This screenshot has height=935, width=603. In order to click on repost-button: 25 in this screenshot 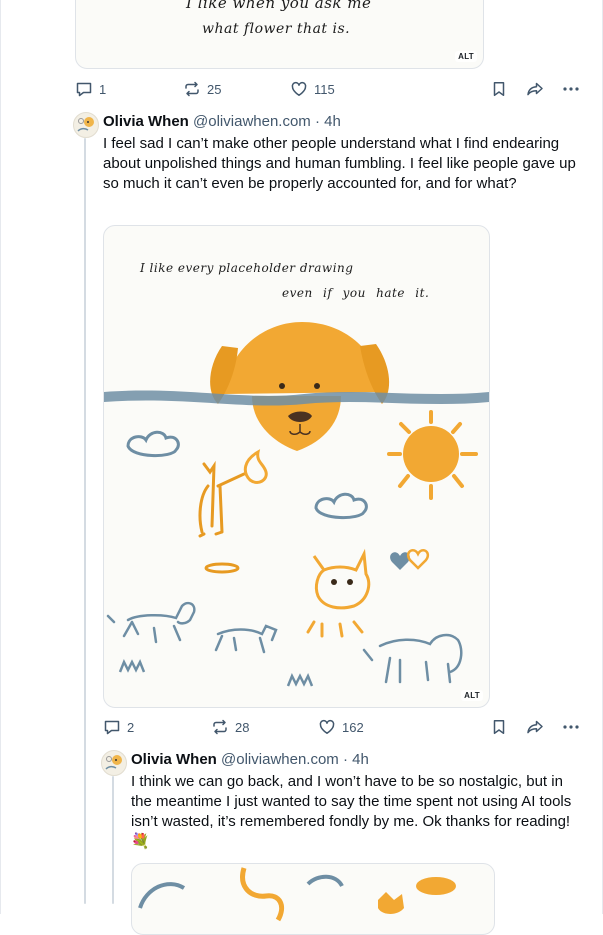, I will do `click(202, 89)`.